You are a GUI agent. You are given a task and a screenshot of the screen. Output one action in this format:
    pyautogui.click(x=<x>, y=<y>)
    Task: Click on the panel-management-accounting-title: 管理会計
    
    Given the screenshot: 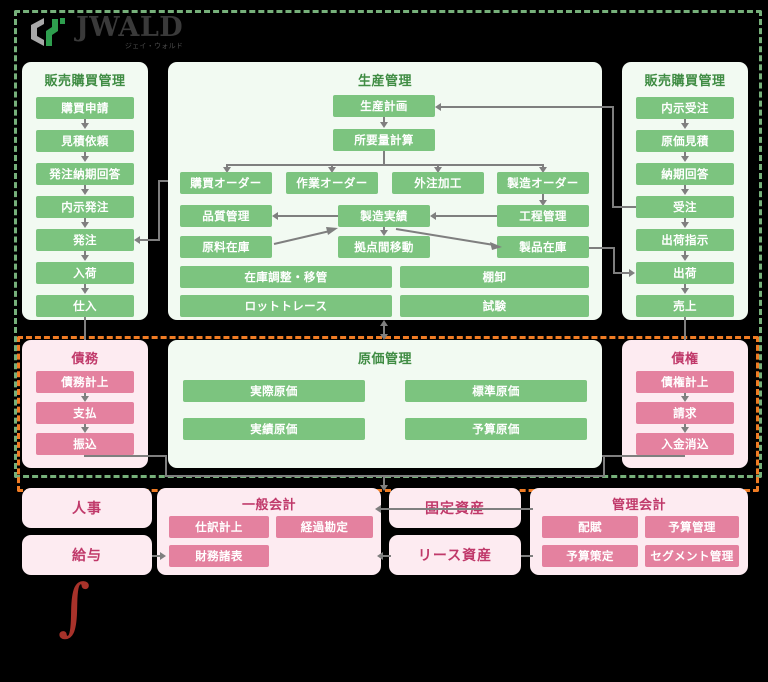 What is the action you would take?
    pyautogui.click(x=638, y=505)
    